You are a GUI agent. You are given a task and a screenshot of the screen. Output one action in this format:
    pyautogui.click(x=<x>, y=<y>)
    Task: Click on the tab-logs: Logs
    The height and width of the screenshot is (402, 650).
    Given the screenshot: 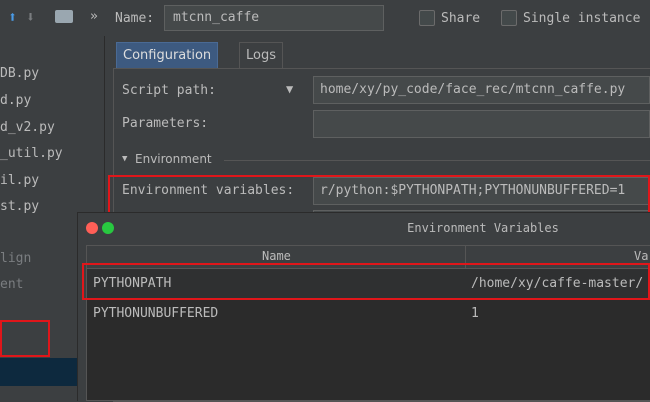 What is the action you would take?
    pyautogui.click(x=261, y=55)
    